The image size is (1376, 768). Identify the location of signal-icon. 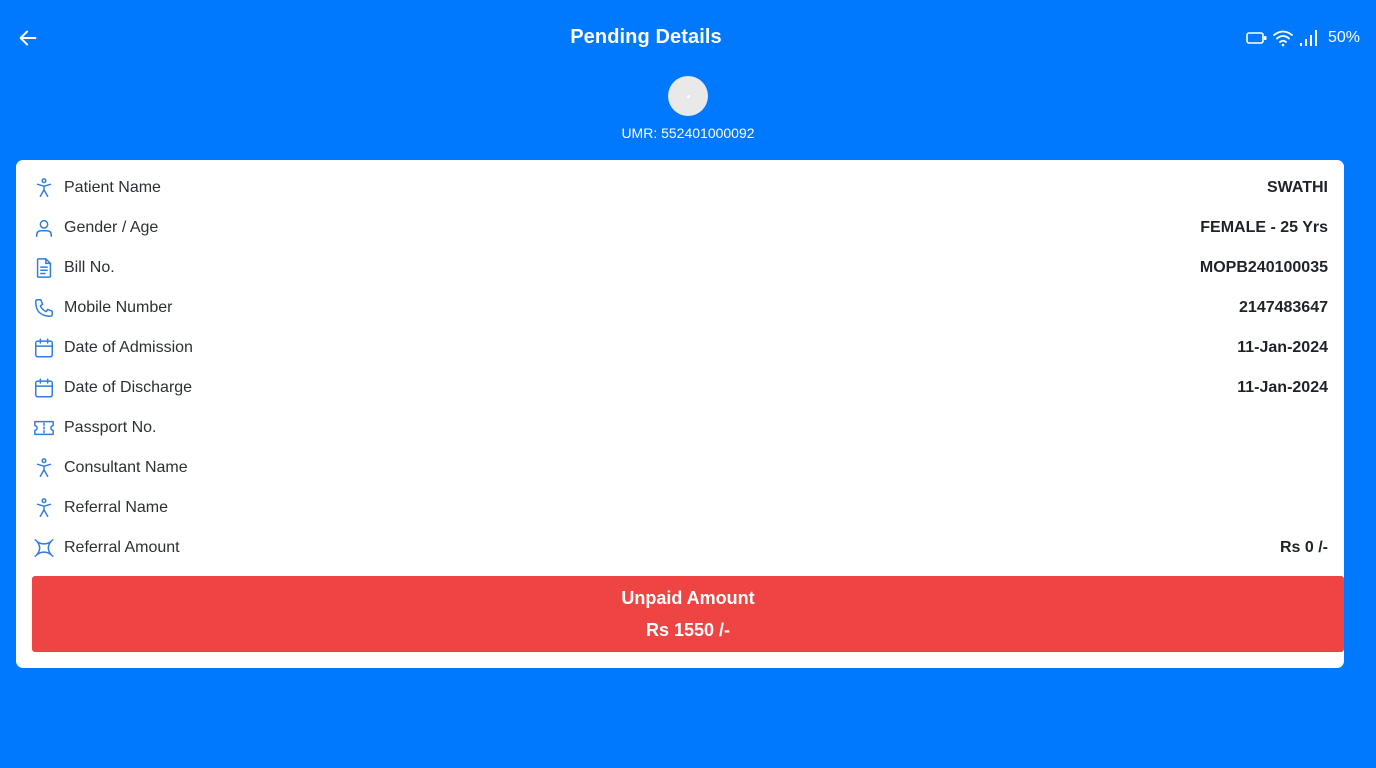
(1308, 38).